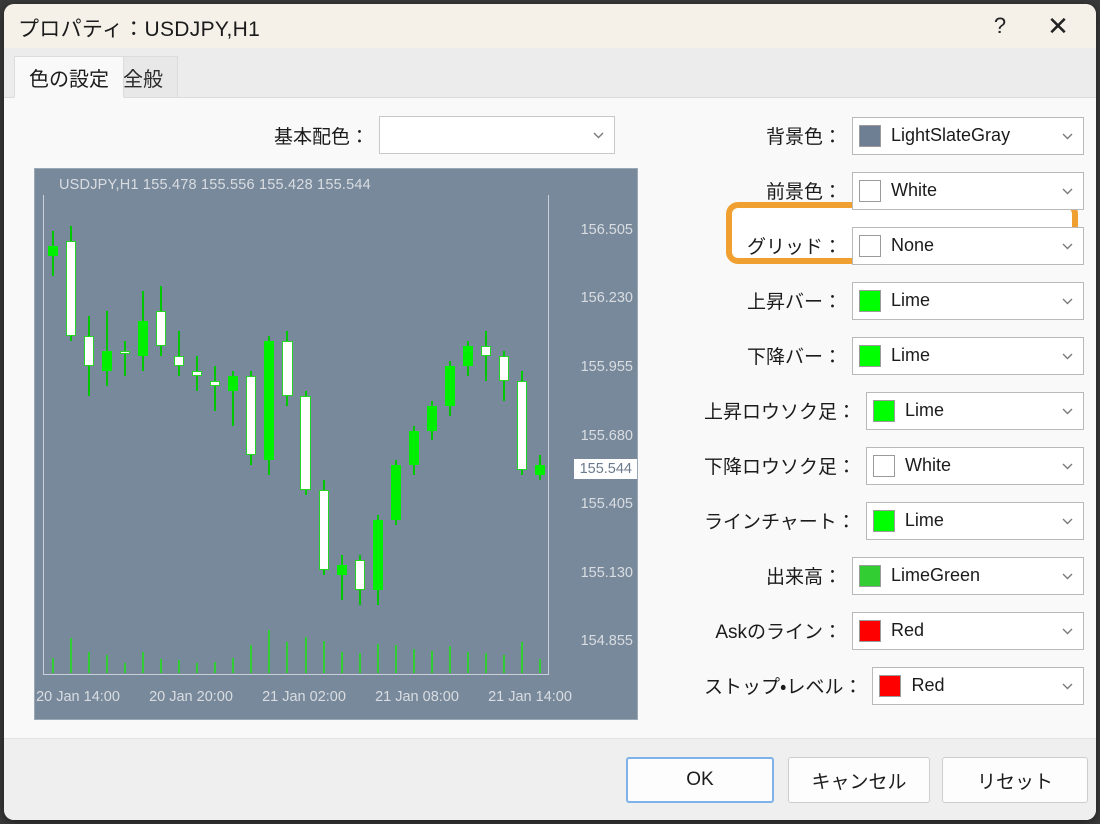  What do you see at coordinates (968, 245) in the screenshot?
I see `color-dropdown: None` at bounding box center [968, 245].